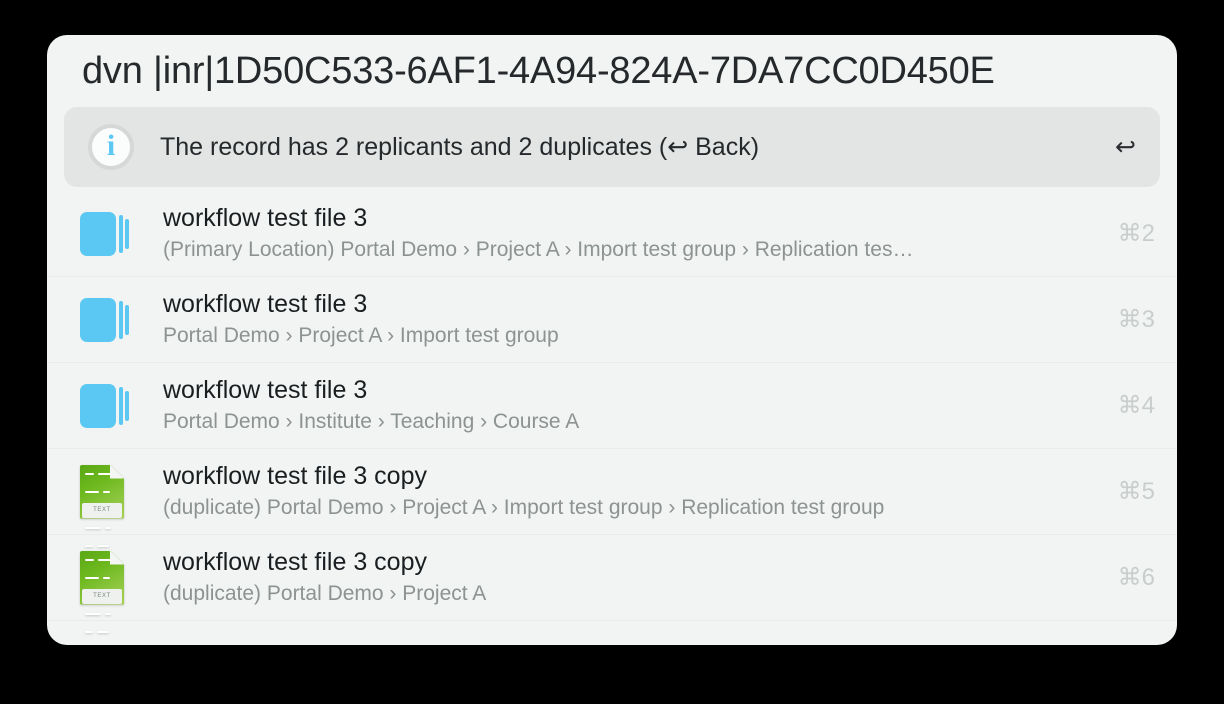  I want to click on result-shortcut: ⌘5, so click(1136, 491).